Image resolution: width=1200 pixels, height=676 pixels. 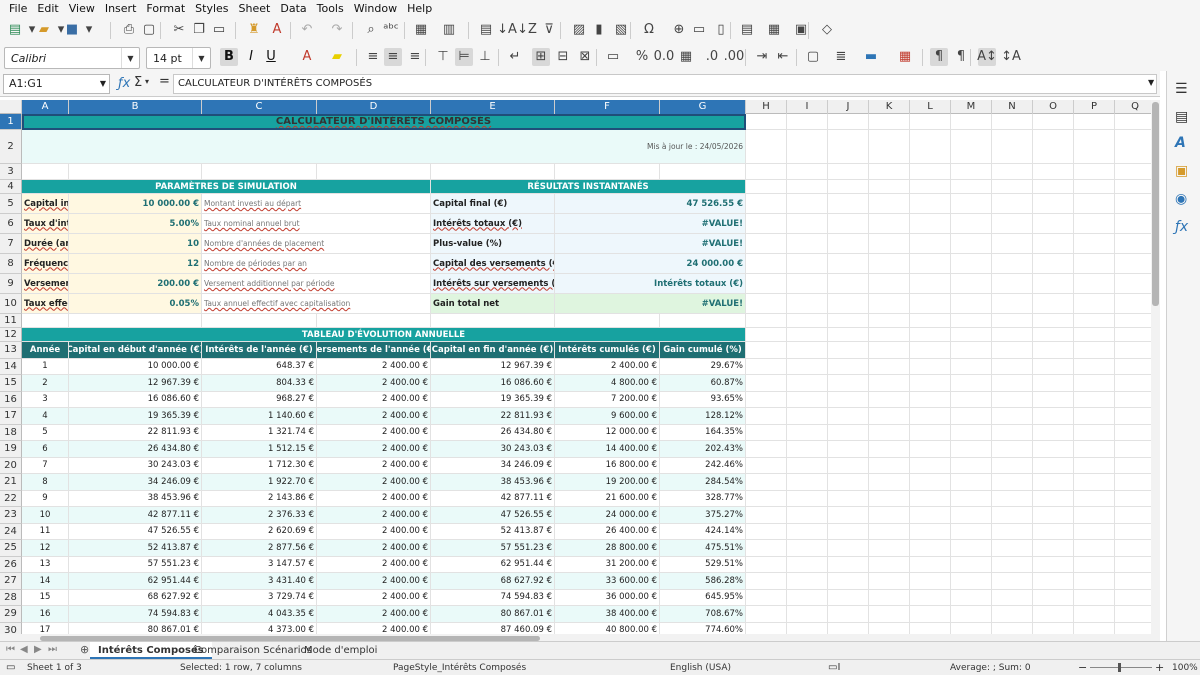 What do you see at coordinates (1094, 107) in the screenshot?
I see `column-header-p: P` at bounding box center [1094, 107].